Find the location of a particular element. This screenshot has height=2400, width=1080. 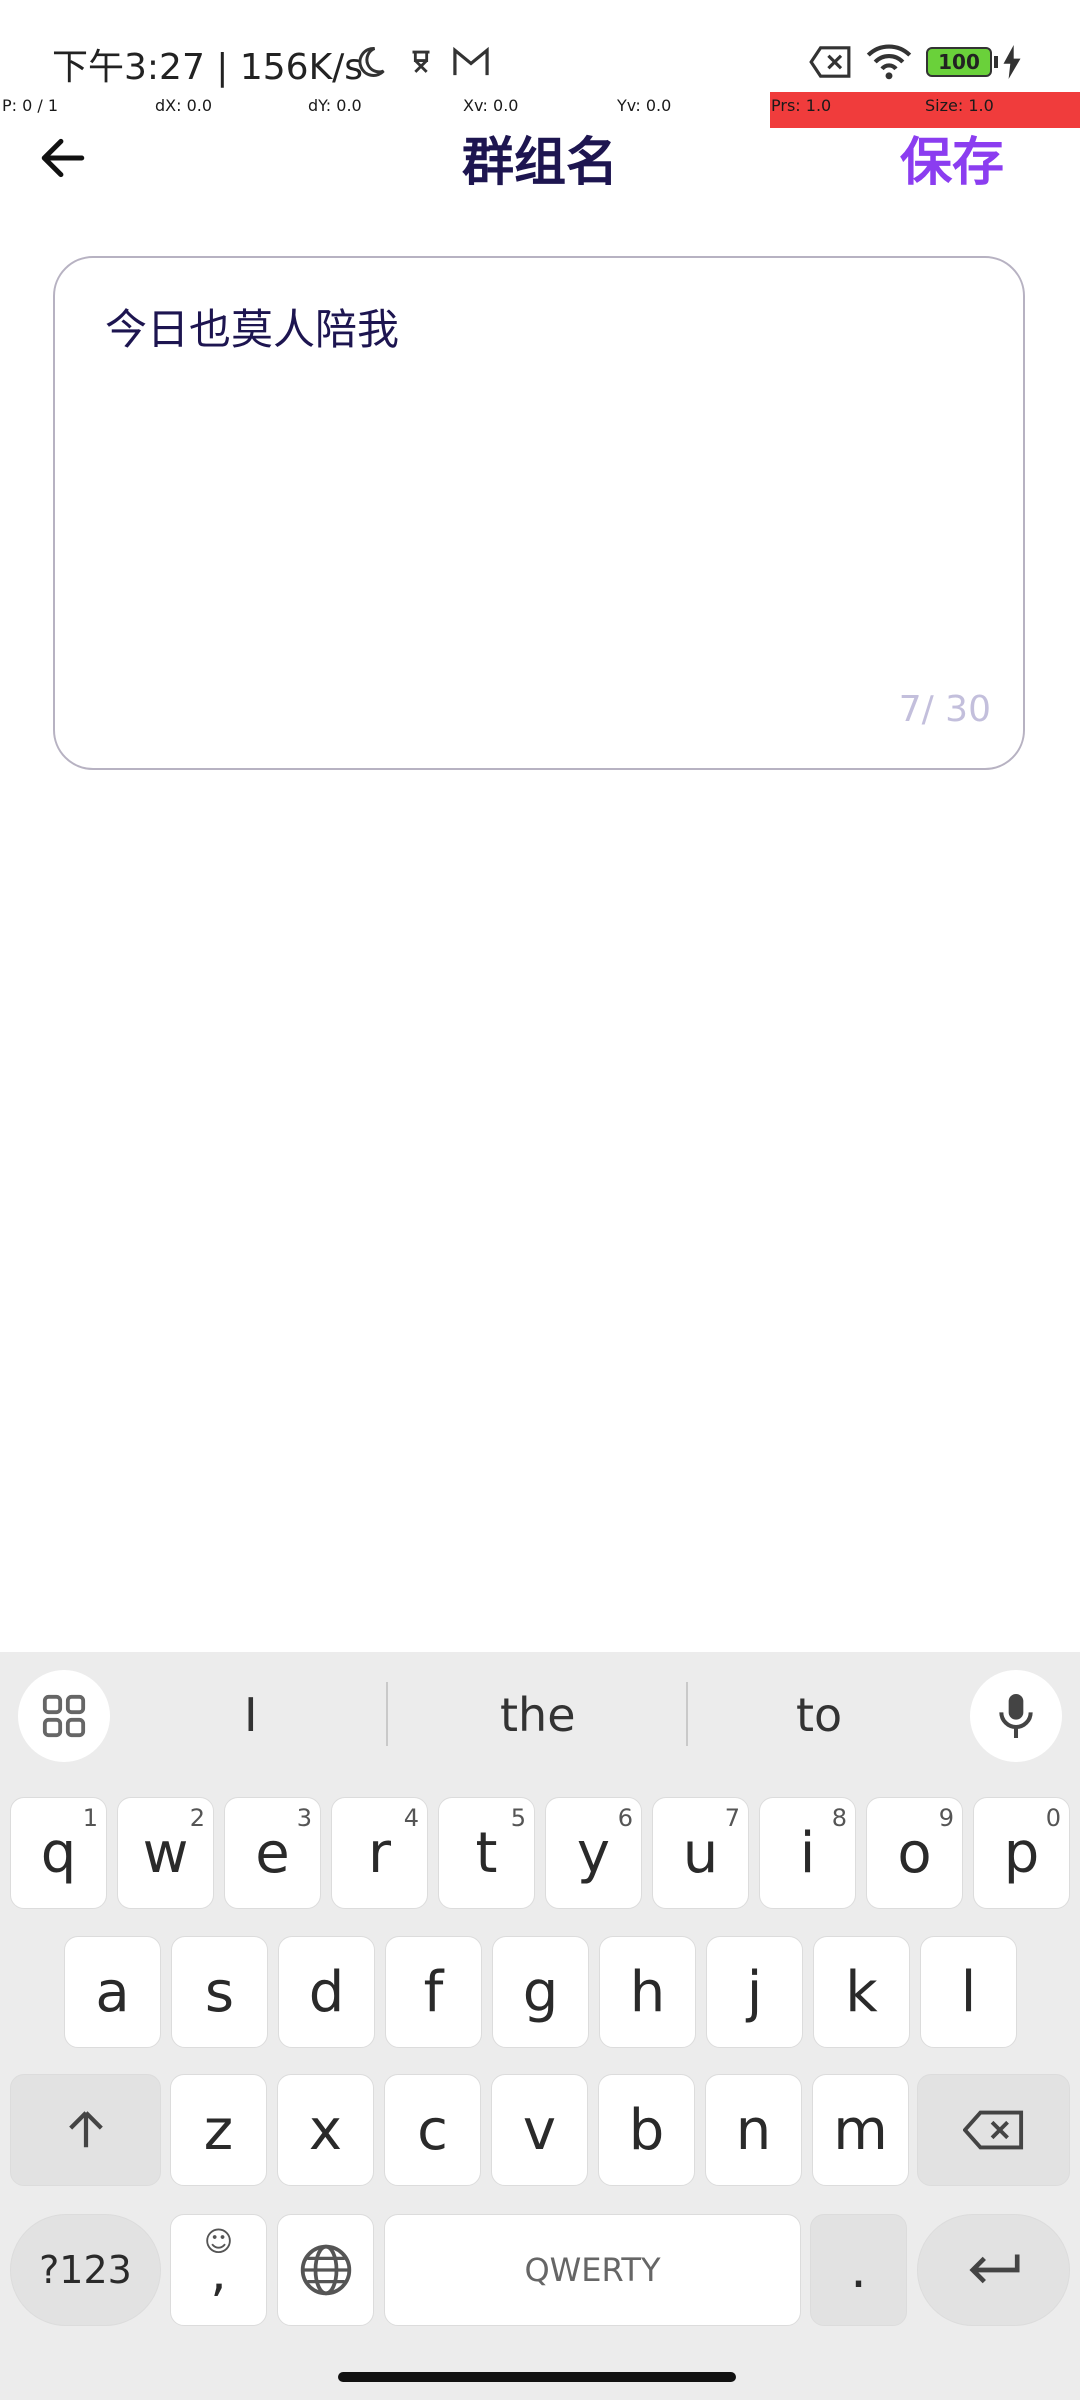

key-label: y is located at coordinates (593, 1853).